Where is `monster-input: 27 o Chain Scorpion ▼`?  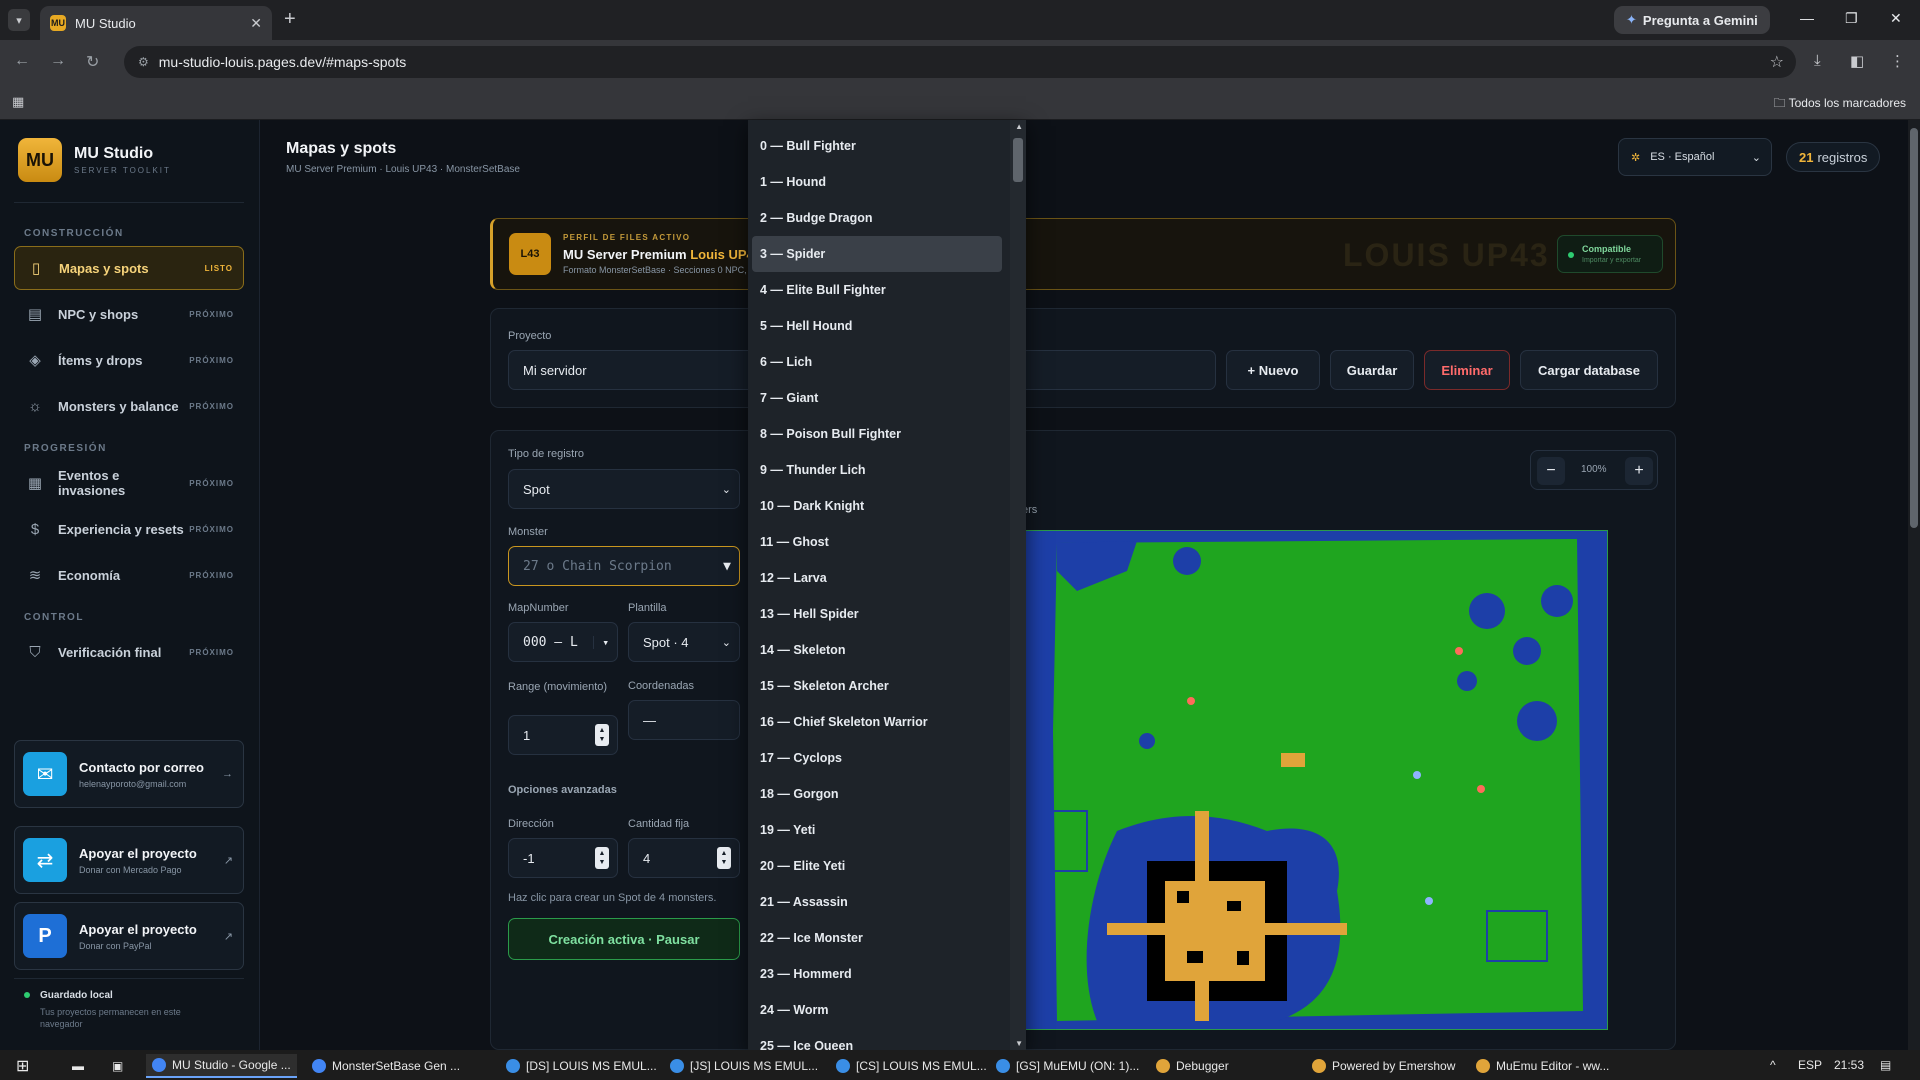
monster-input: 27 o Chain Scorpion ▼ is located at coordinates (624, 566).